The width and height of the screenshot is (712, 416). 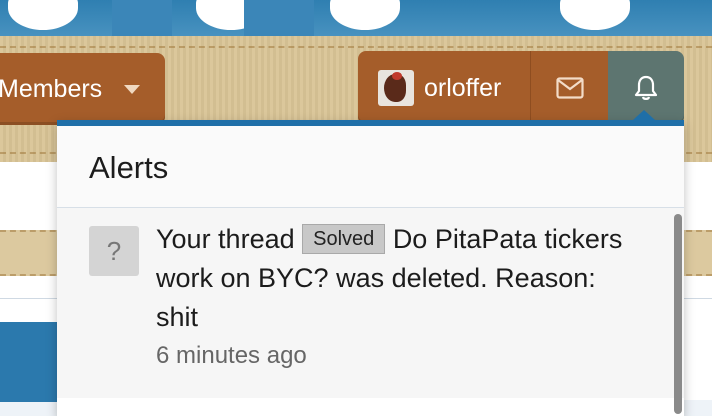 I want to click on envelope-icon, so click(x=570, y=88).